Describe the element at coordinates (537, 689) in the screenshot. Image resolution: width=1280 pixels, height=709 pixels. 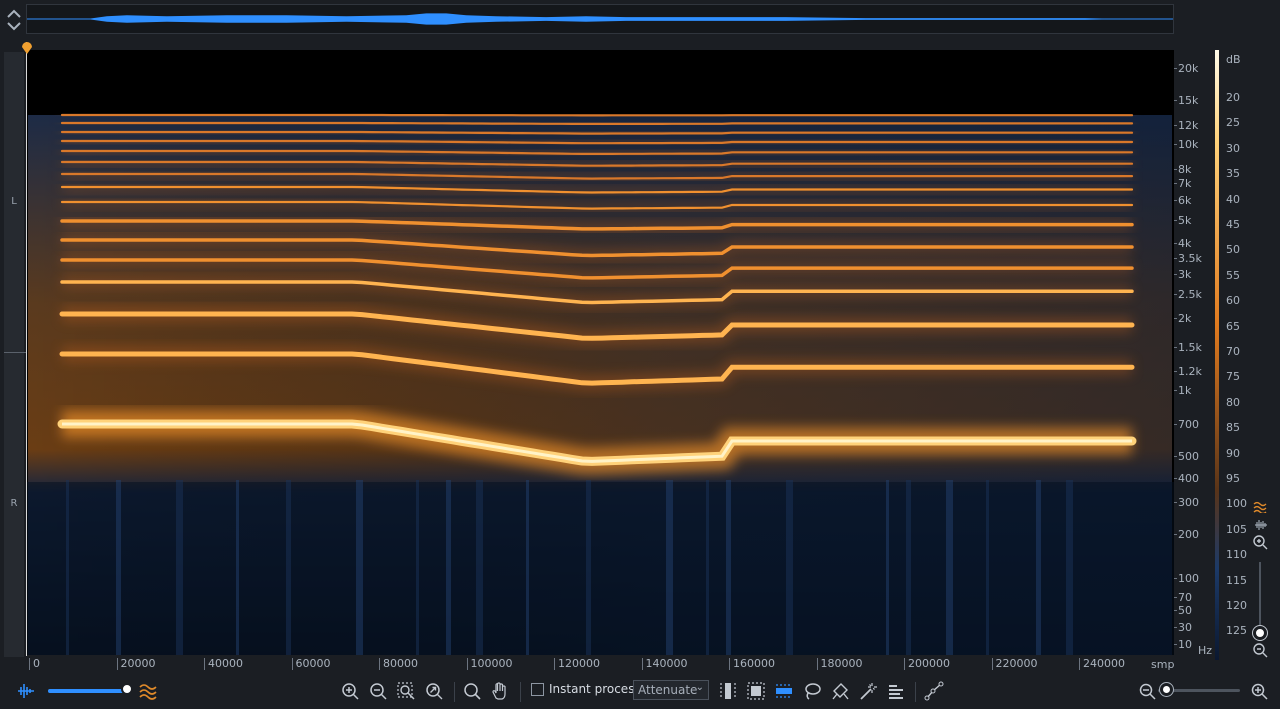
I see `instant-process-checkbox` at that location.